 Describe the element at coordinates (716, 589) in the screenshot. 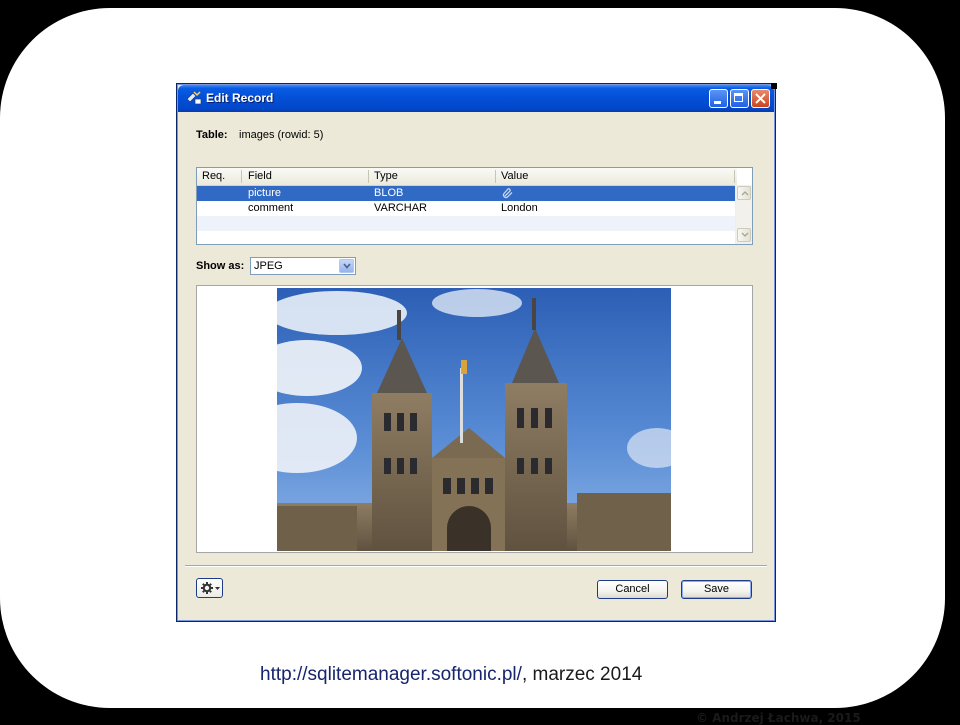

I see `save-button: Save` at that location.